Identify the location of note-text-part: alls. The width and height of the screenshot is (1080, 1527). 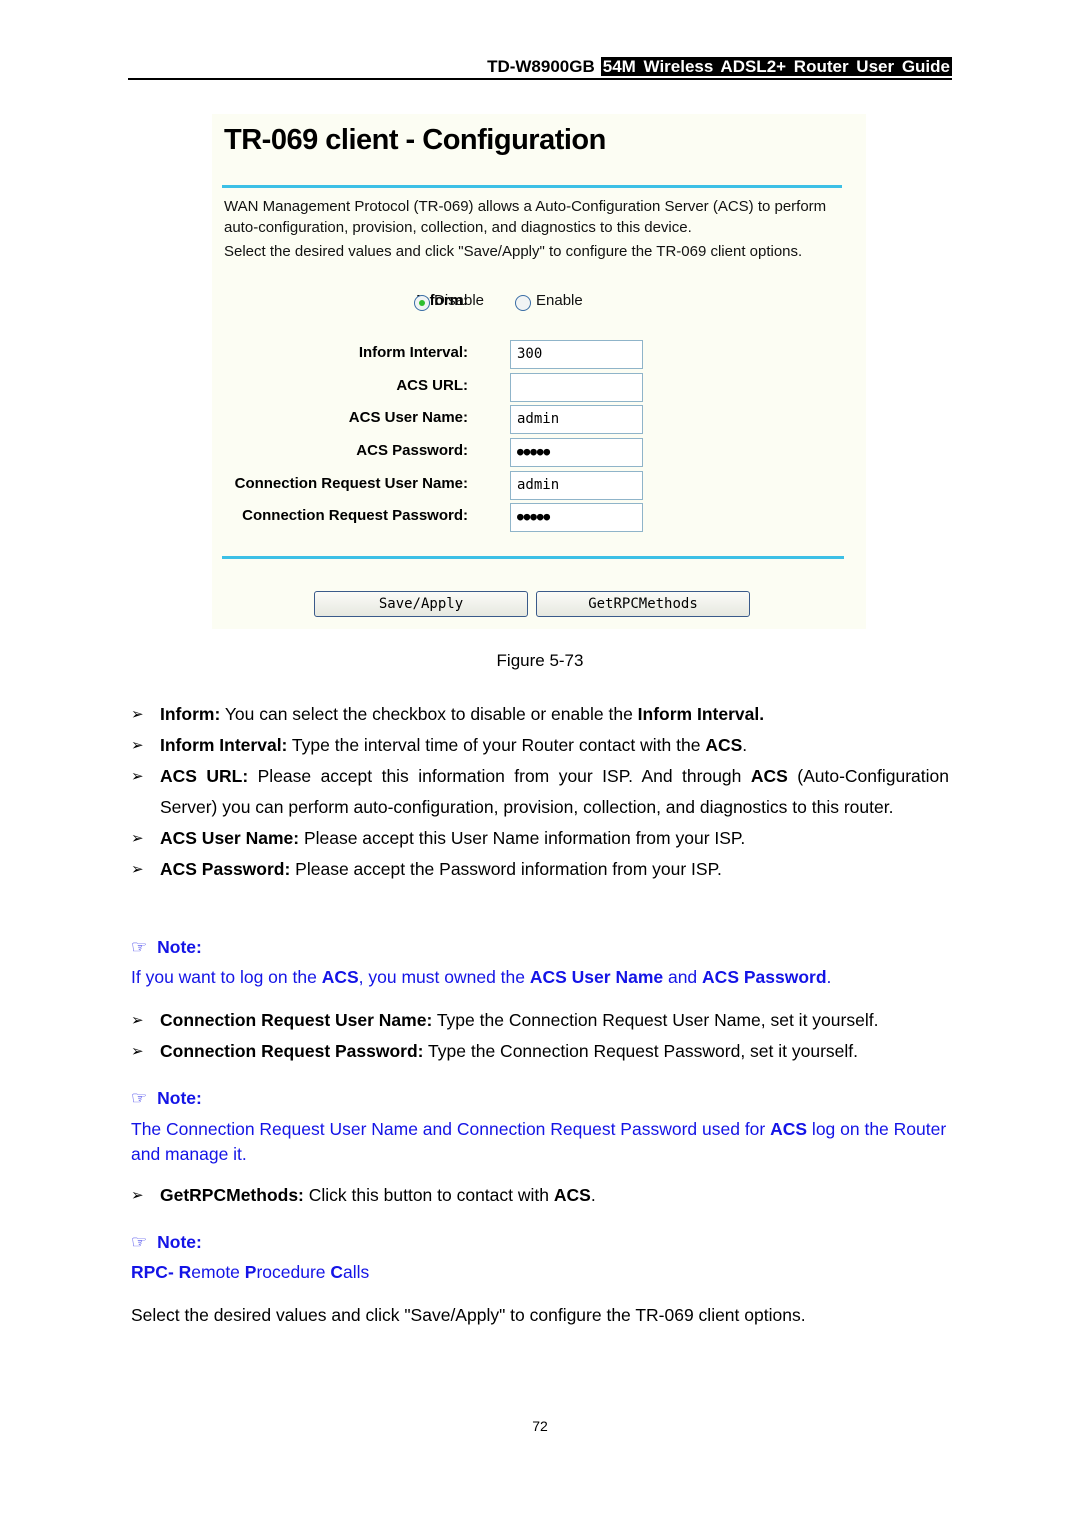
(356, 1272).